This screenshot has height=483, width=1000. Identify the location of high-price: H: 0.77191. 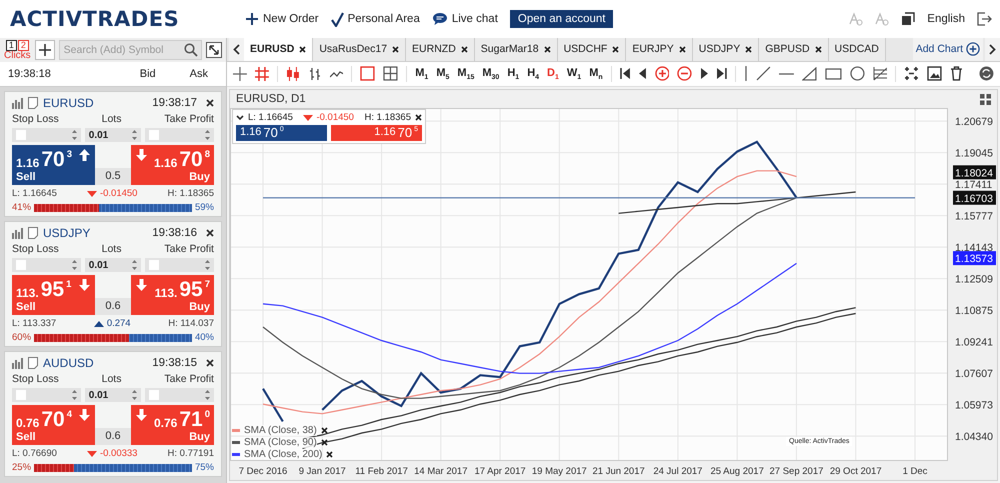
(191, 453).